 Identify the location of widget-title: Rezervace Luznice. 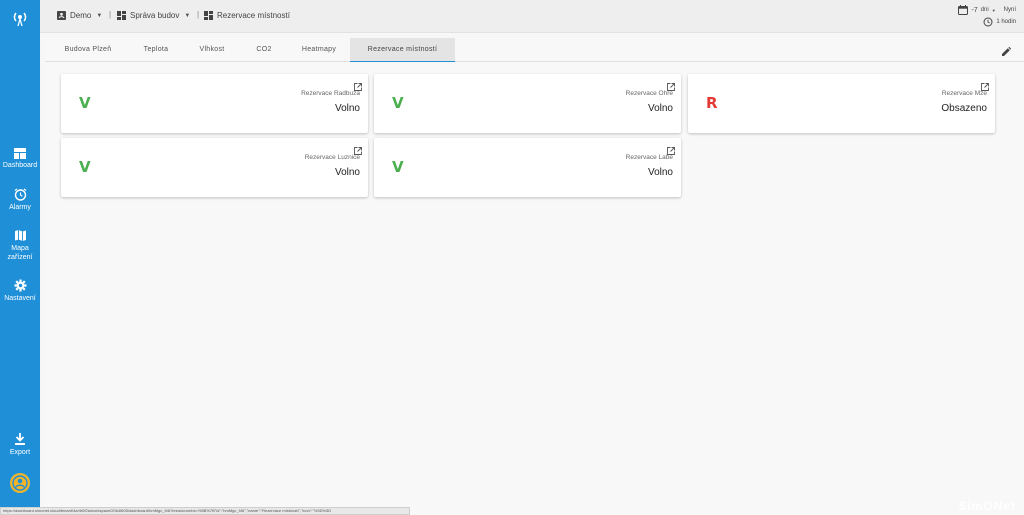
(332, 157).